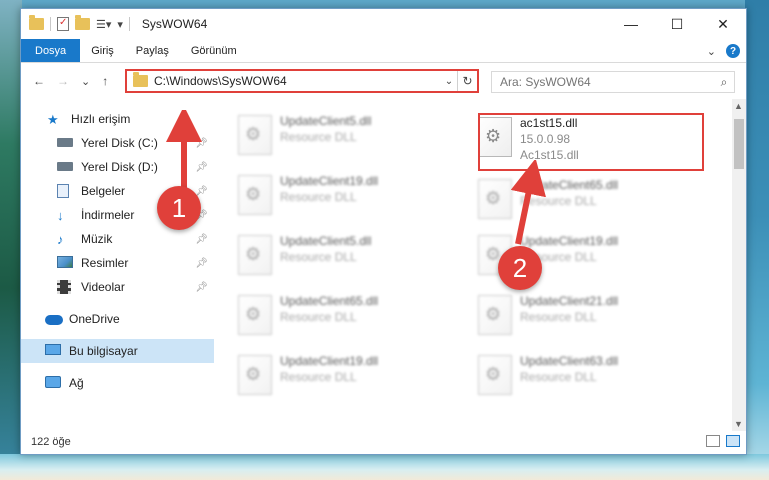  Describe the element at coordinates (120, 24) in the screenshot. I see `quick-access-dropdown-icon: ▾` at that location.